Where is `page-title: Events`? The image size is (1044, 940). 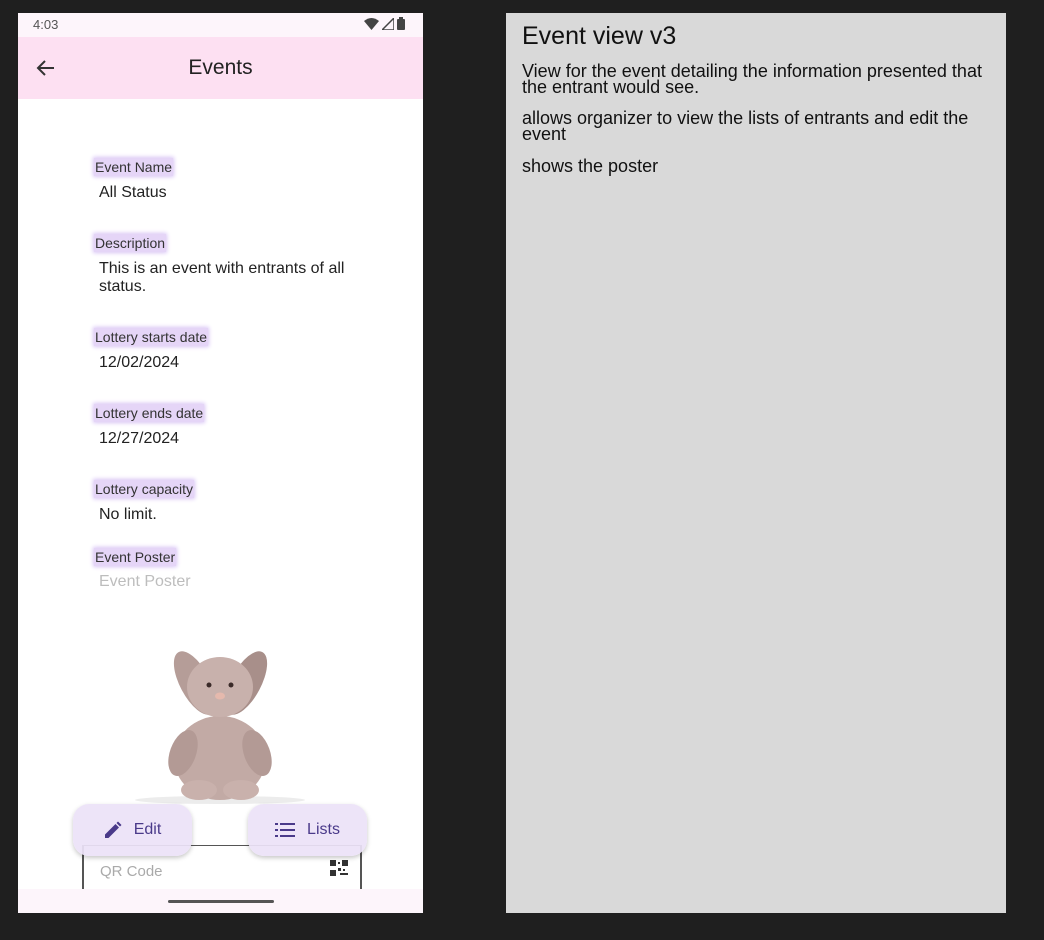 page-title: Events is located at coordinates (220, 67).